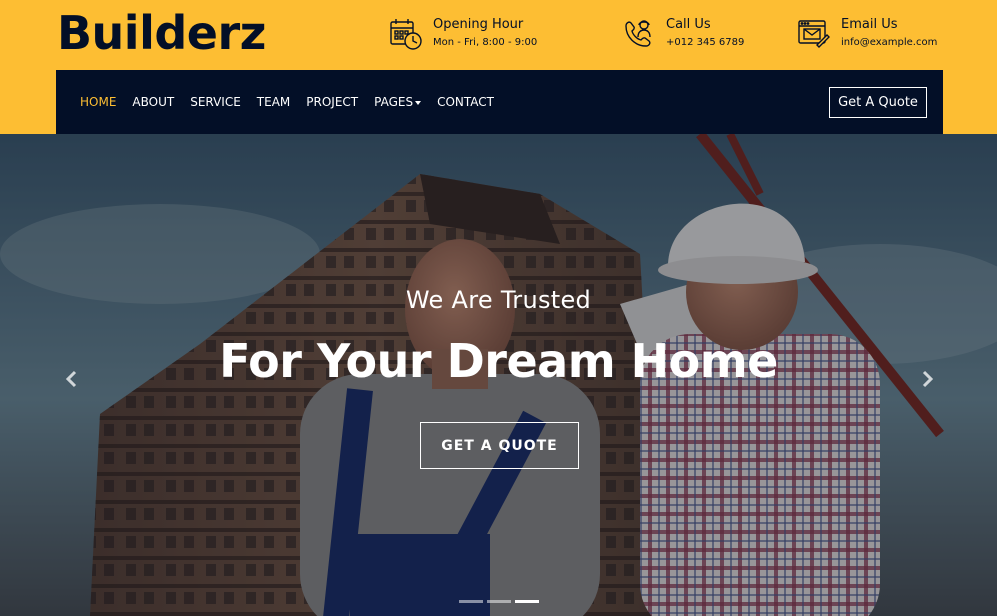 The width and height of the screenshot is (997, 616). What do you see at coordinates (465, 102) in the screenshot?
I see `nav-item-contact: CONTACT` at bounding box center [465, 102].